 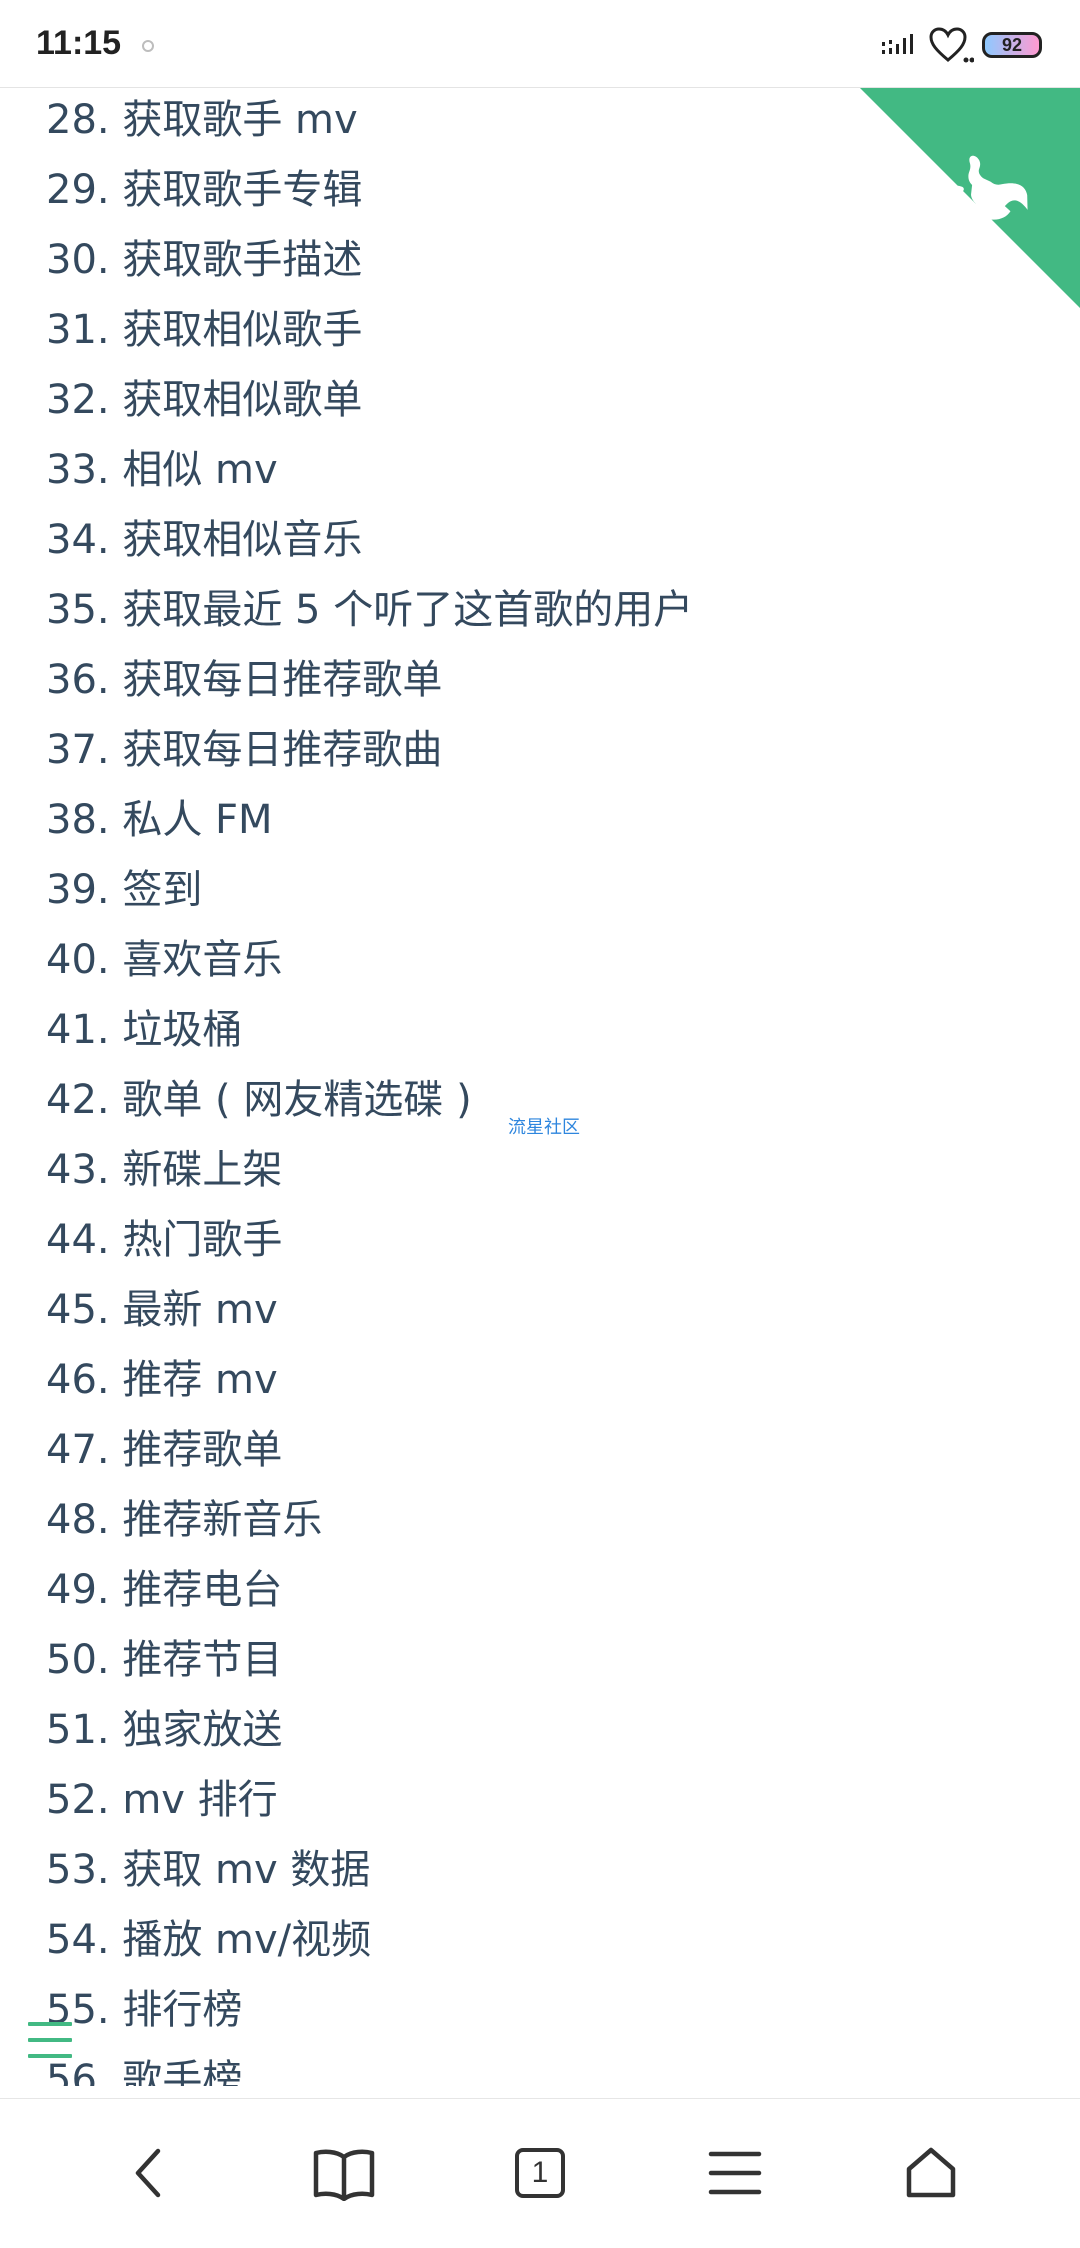 What do you see at coordinates (369, 1108) in the screenshot?
I see `list-item: 42. 歌单 ( 网友精选碟 )` at bounding box center [369, 1108].